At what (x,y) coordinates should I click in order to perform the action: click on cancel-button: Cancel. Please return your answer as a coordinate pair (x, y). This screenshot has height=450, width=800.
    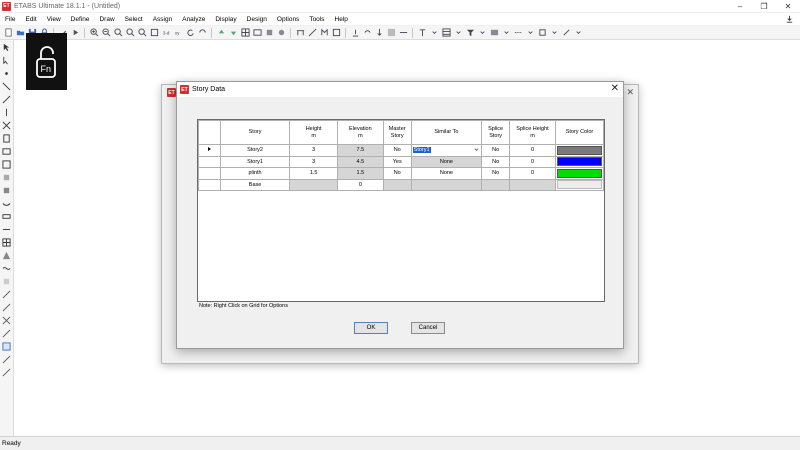
    Looking at the image, I should click on (428, 328).